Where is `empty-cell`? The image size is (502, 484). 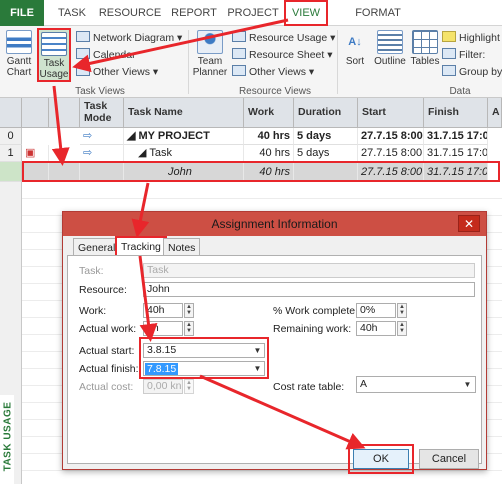 empty-cell is located at coordinates (64, 172).